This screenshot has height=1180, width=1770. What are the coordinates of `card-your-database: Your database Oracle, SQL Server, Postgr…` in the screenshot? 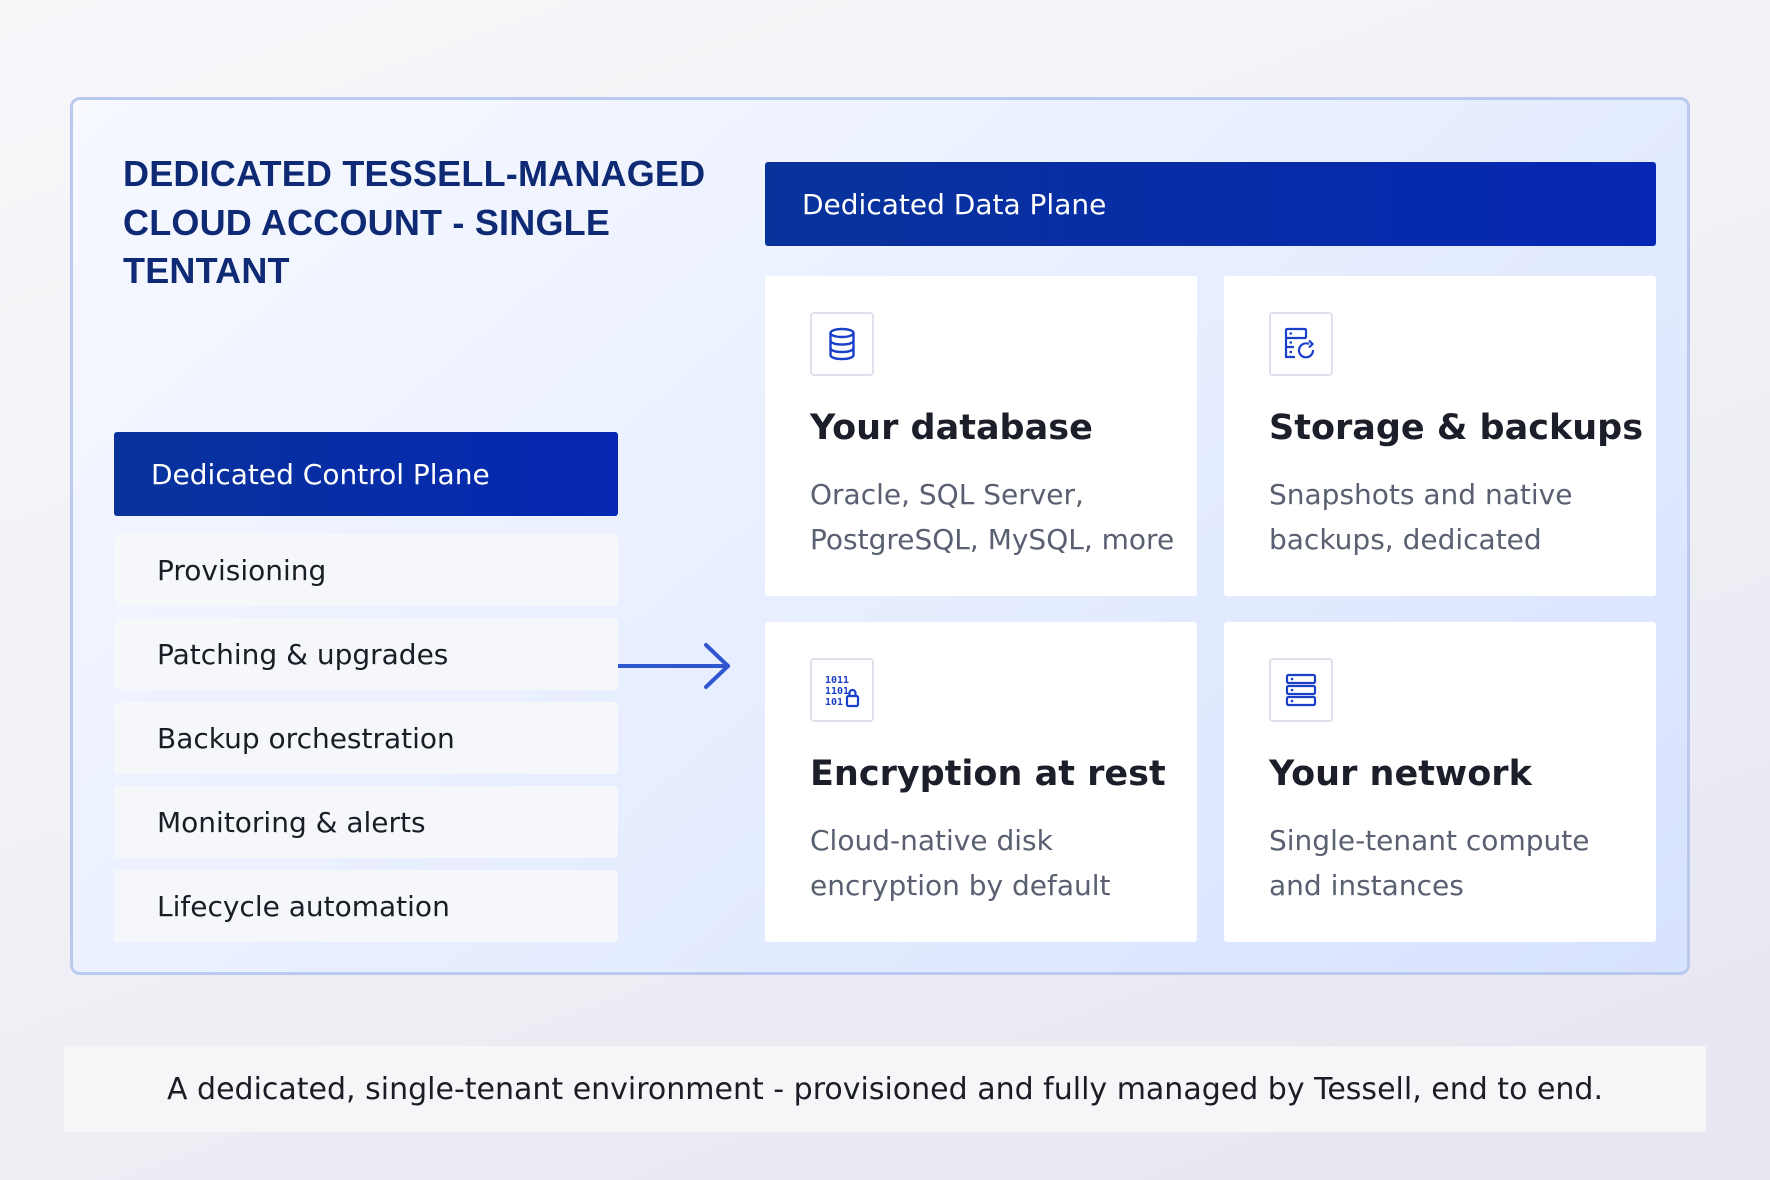 It's located at (981, 436).